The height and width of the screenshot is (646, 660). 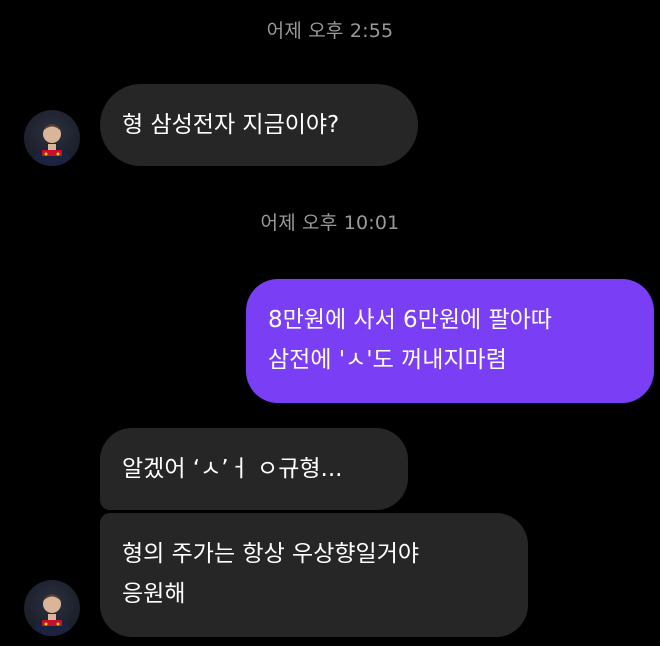 What do you see at coordinates (450, 341) in the screenshot?
I see `message-bubble-outgoing: 8만원에 사서 6만원에 팔아따 삼전에 'ㅅ'도 꺼내지마렴` at bounding box center [450, 341].